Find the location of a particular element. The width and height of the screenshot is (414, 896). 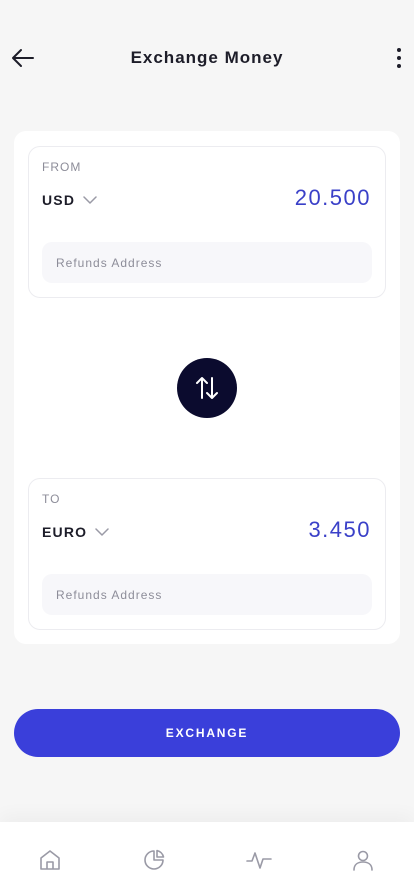

exchange-button: EXCHANGE is located at coordinates (207, 733).